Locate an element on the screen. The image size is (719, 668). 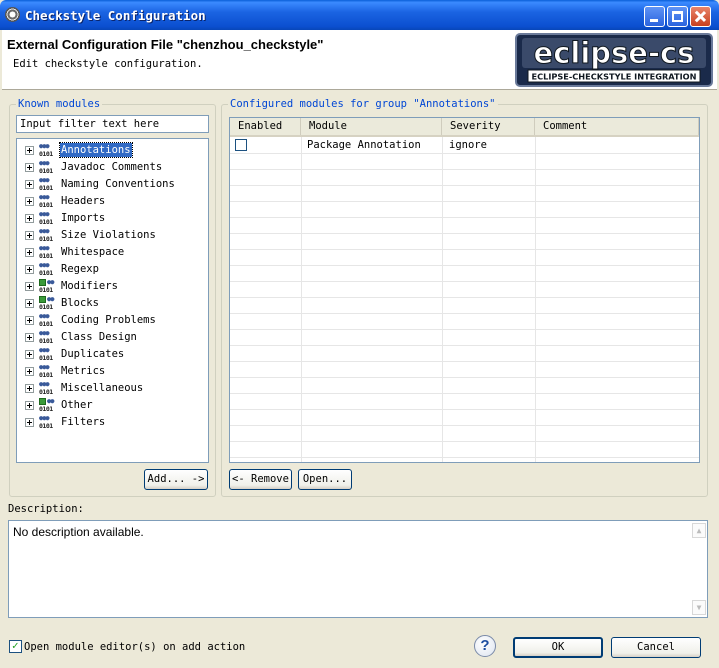
module-filter-input is located at coordinates (112, 124).